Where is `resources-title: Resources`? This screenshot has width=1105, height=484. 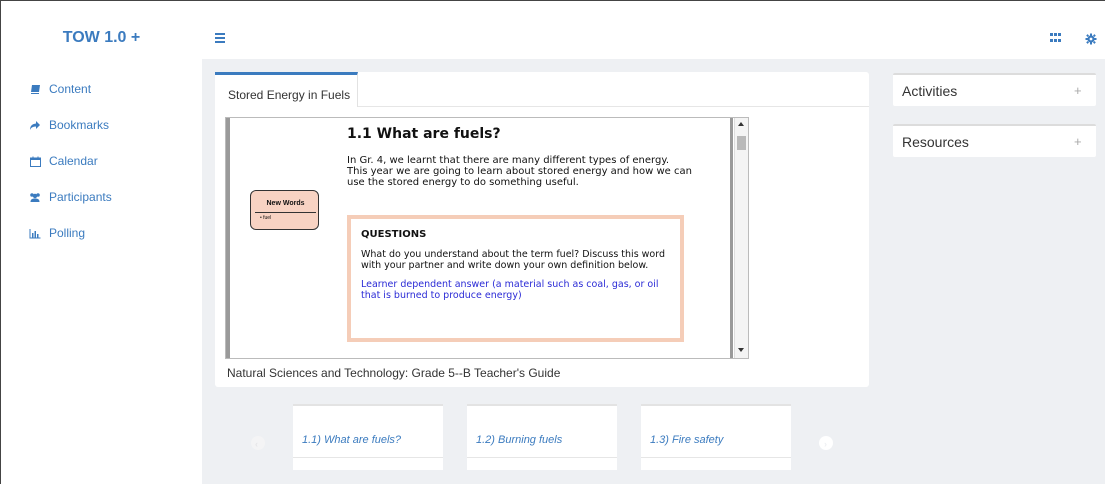 resources-title: Resources is located at coordinates (935, 142).